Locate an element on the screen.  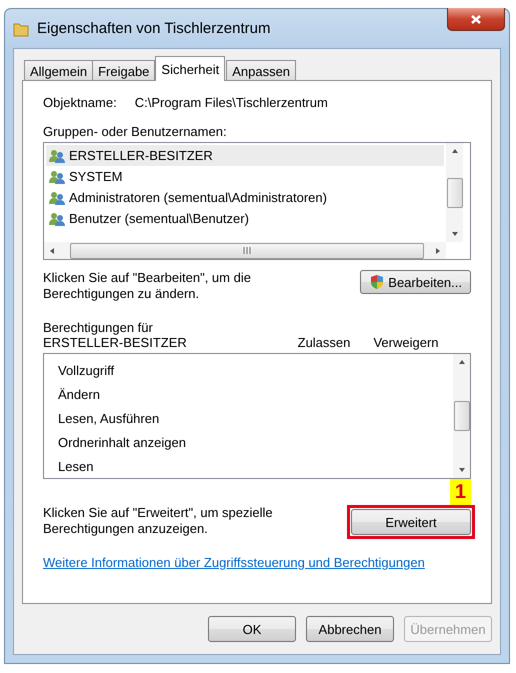
user-list-item: SYSTEM is located at coordinates (245, 176).